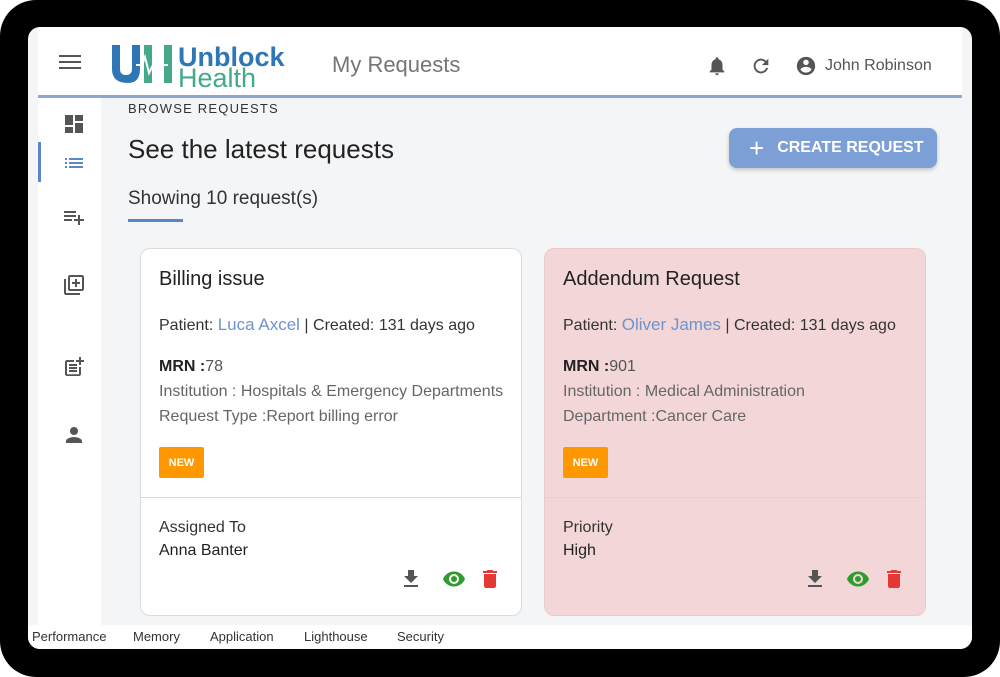 The height and width of the screenshot is (677, 1000). I want to click on user-name: John Robinson, so click(878, 66).